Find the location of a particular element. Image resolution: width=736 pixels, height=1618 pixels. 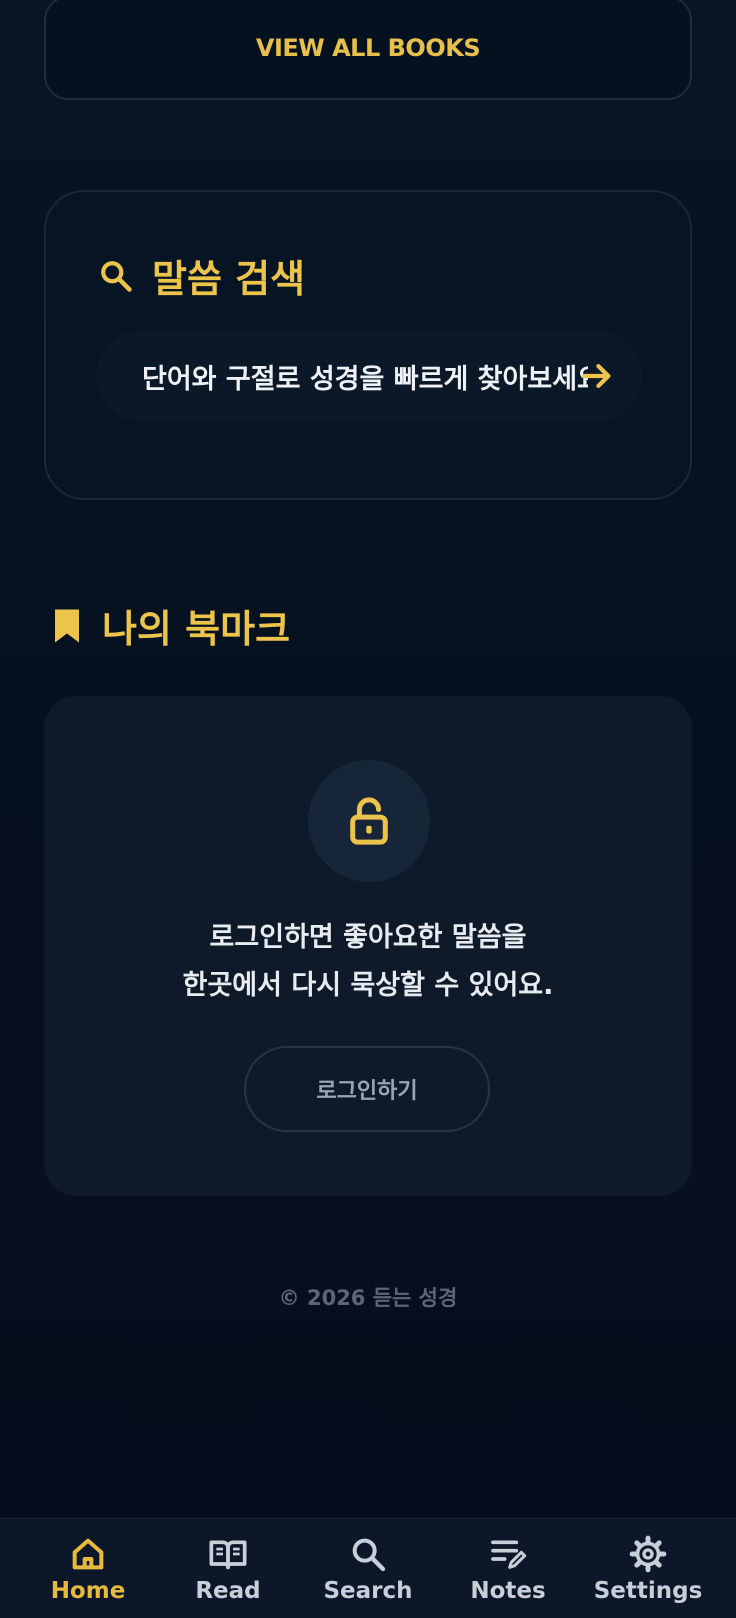

bottom-nav: Home Read Search Notes Settings is located at coordinates (368, 1568).